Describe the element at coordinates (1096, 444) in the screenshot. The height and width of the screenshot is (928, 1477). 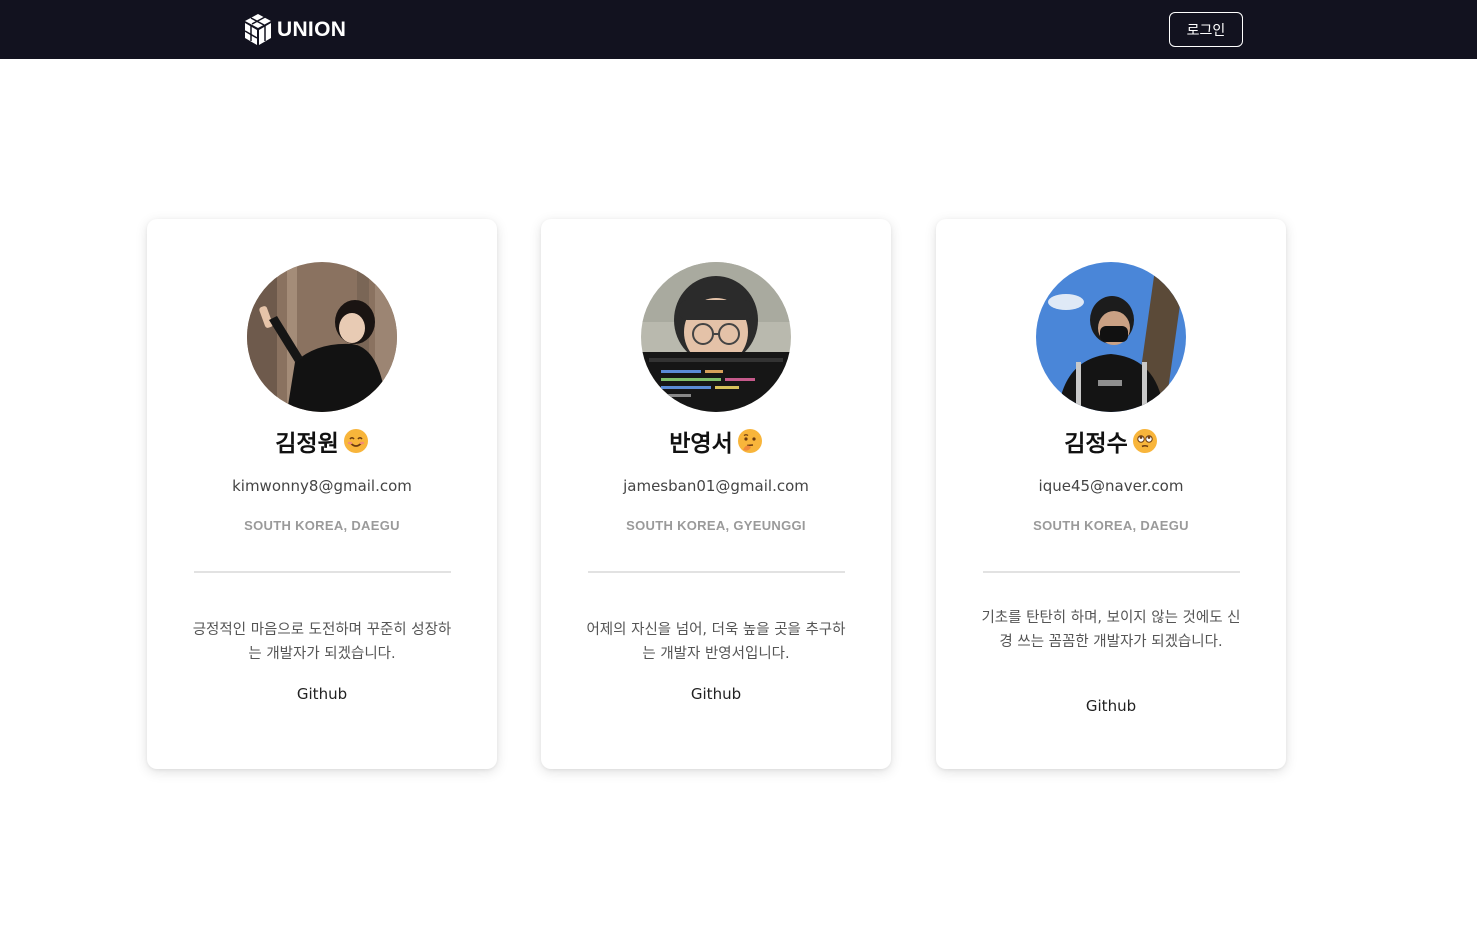
I see `member-name: 김정수` at that location.